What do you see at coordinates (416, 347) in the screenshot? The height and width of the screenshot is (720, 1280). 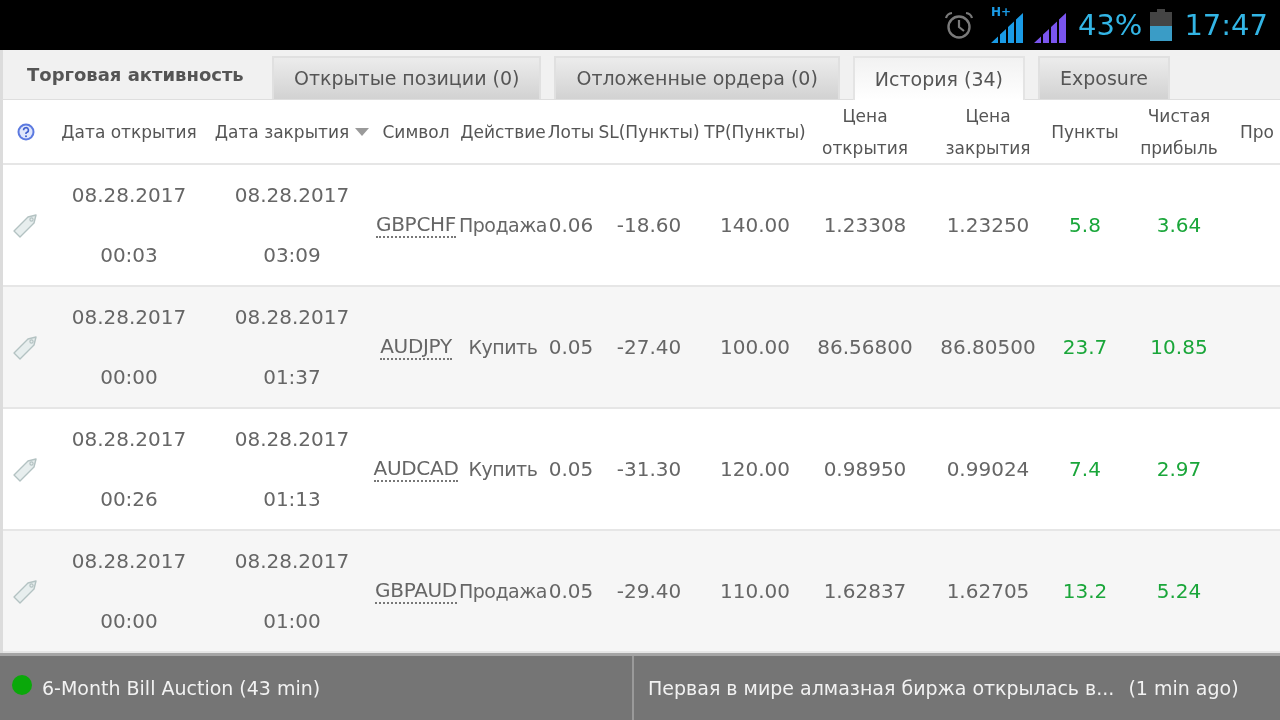 I see `symbol-link: AUDJPY` at bounding box center [416, 347].